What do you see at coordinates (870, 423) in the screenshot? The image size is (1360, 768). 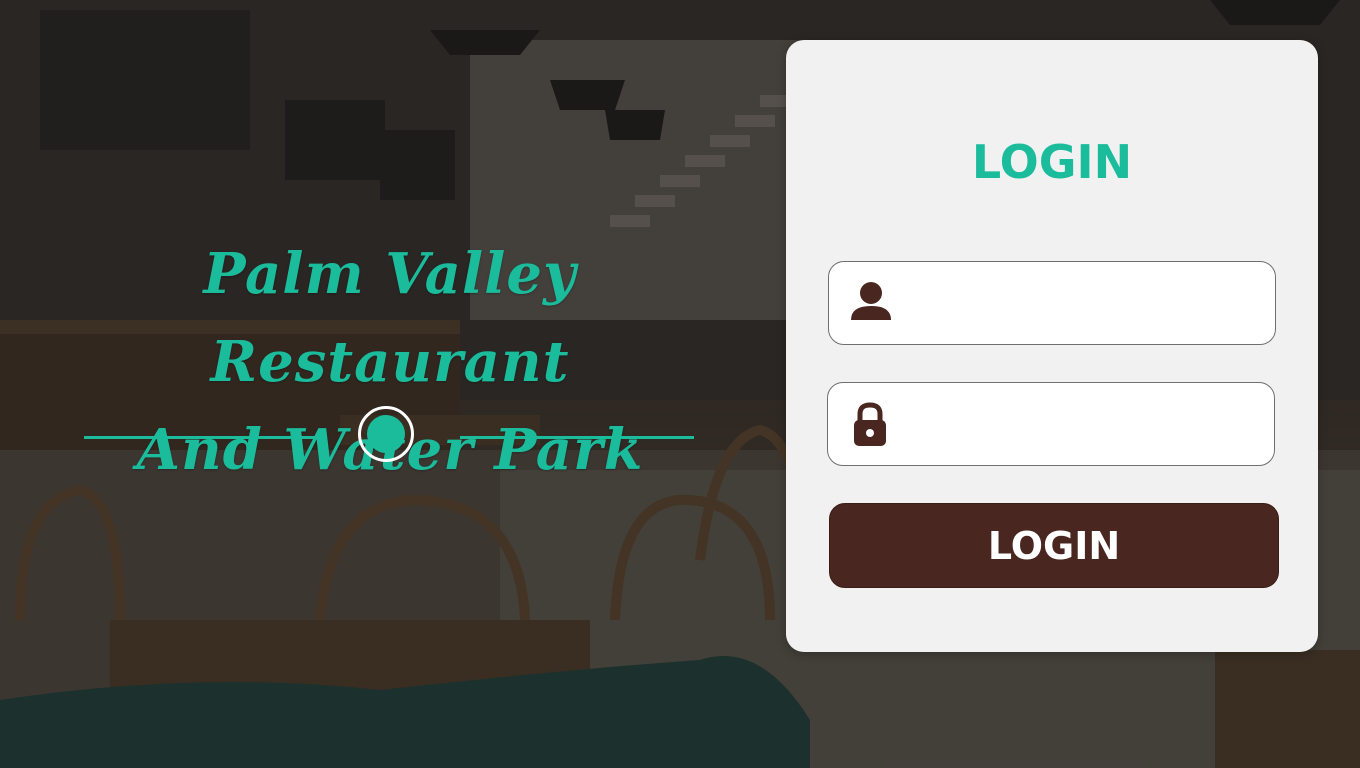 I see `lock-icon` at bounding box center [870, 423].